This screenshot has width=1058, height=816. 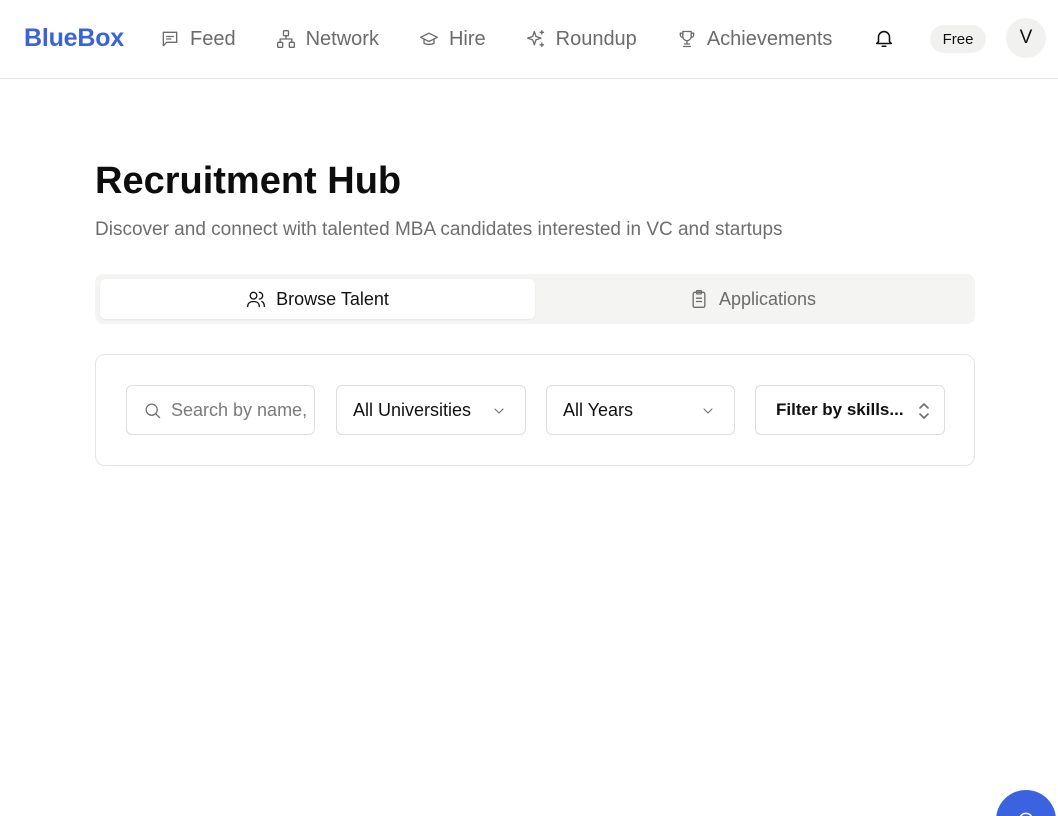 What do you see at coordinates (699, 299) in the screenshot?
I see `clipboard-icon` at bounding box center [699, 299].